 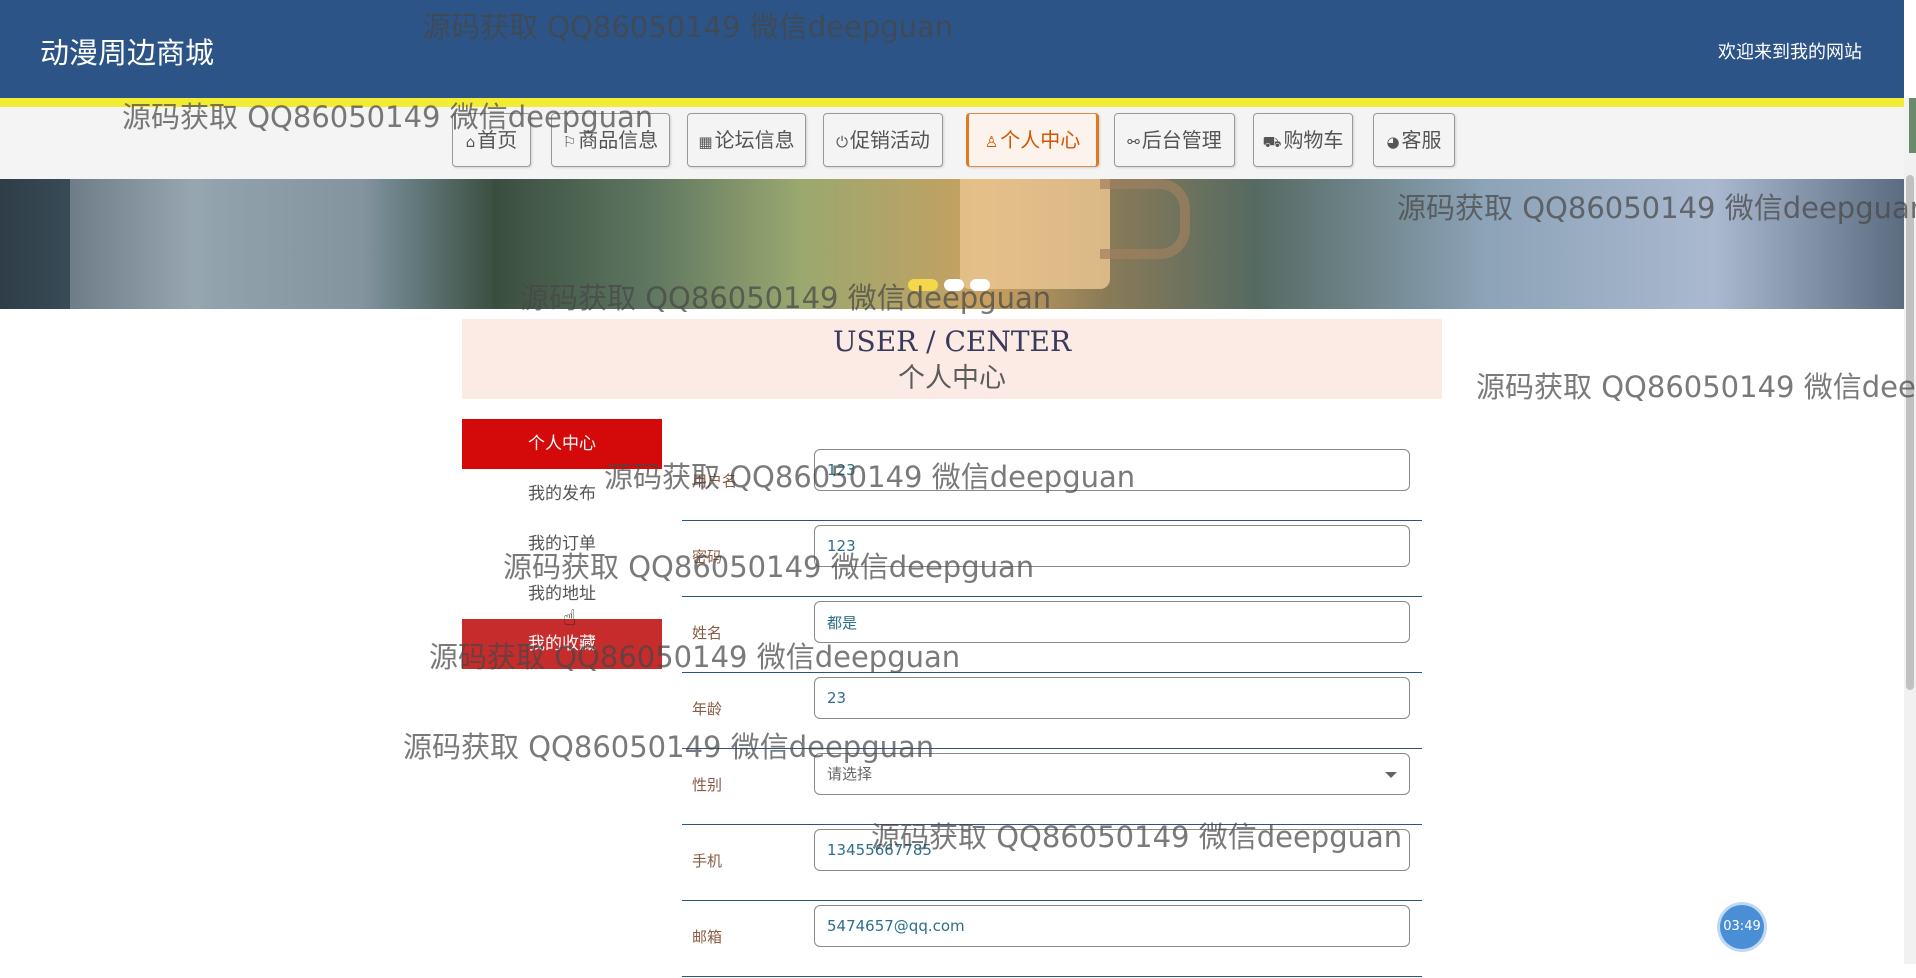 I want to click on nav-item-2: ▦ 论坛信息, so click(x=746, y=140).